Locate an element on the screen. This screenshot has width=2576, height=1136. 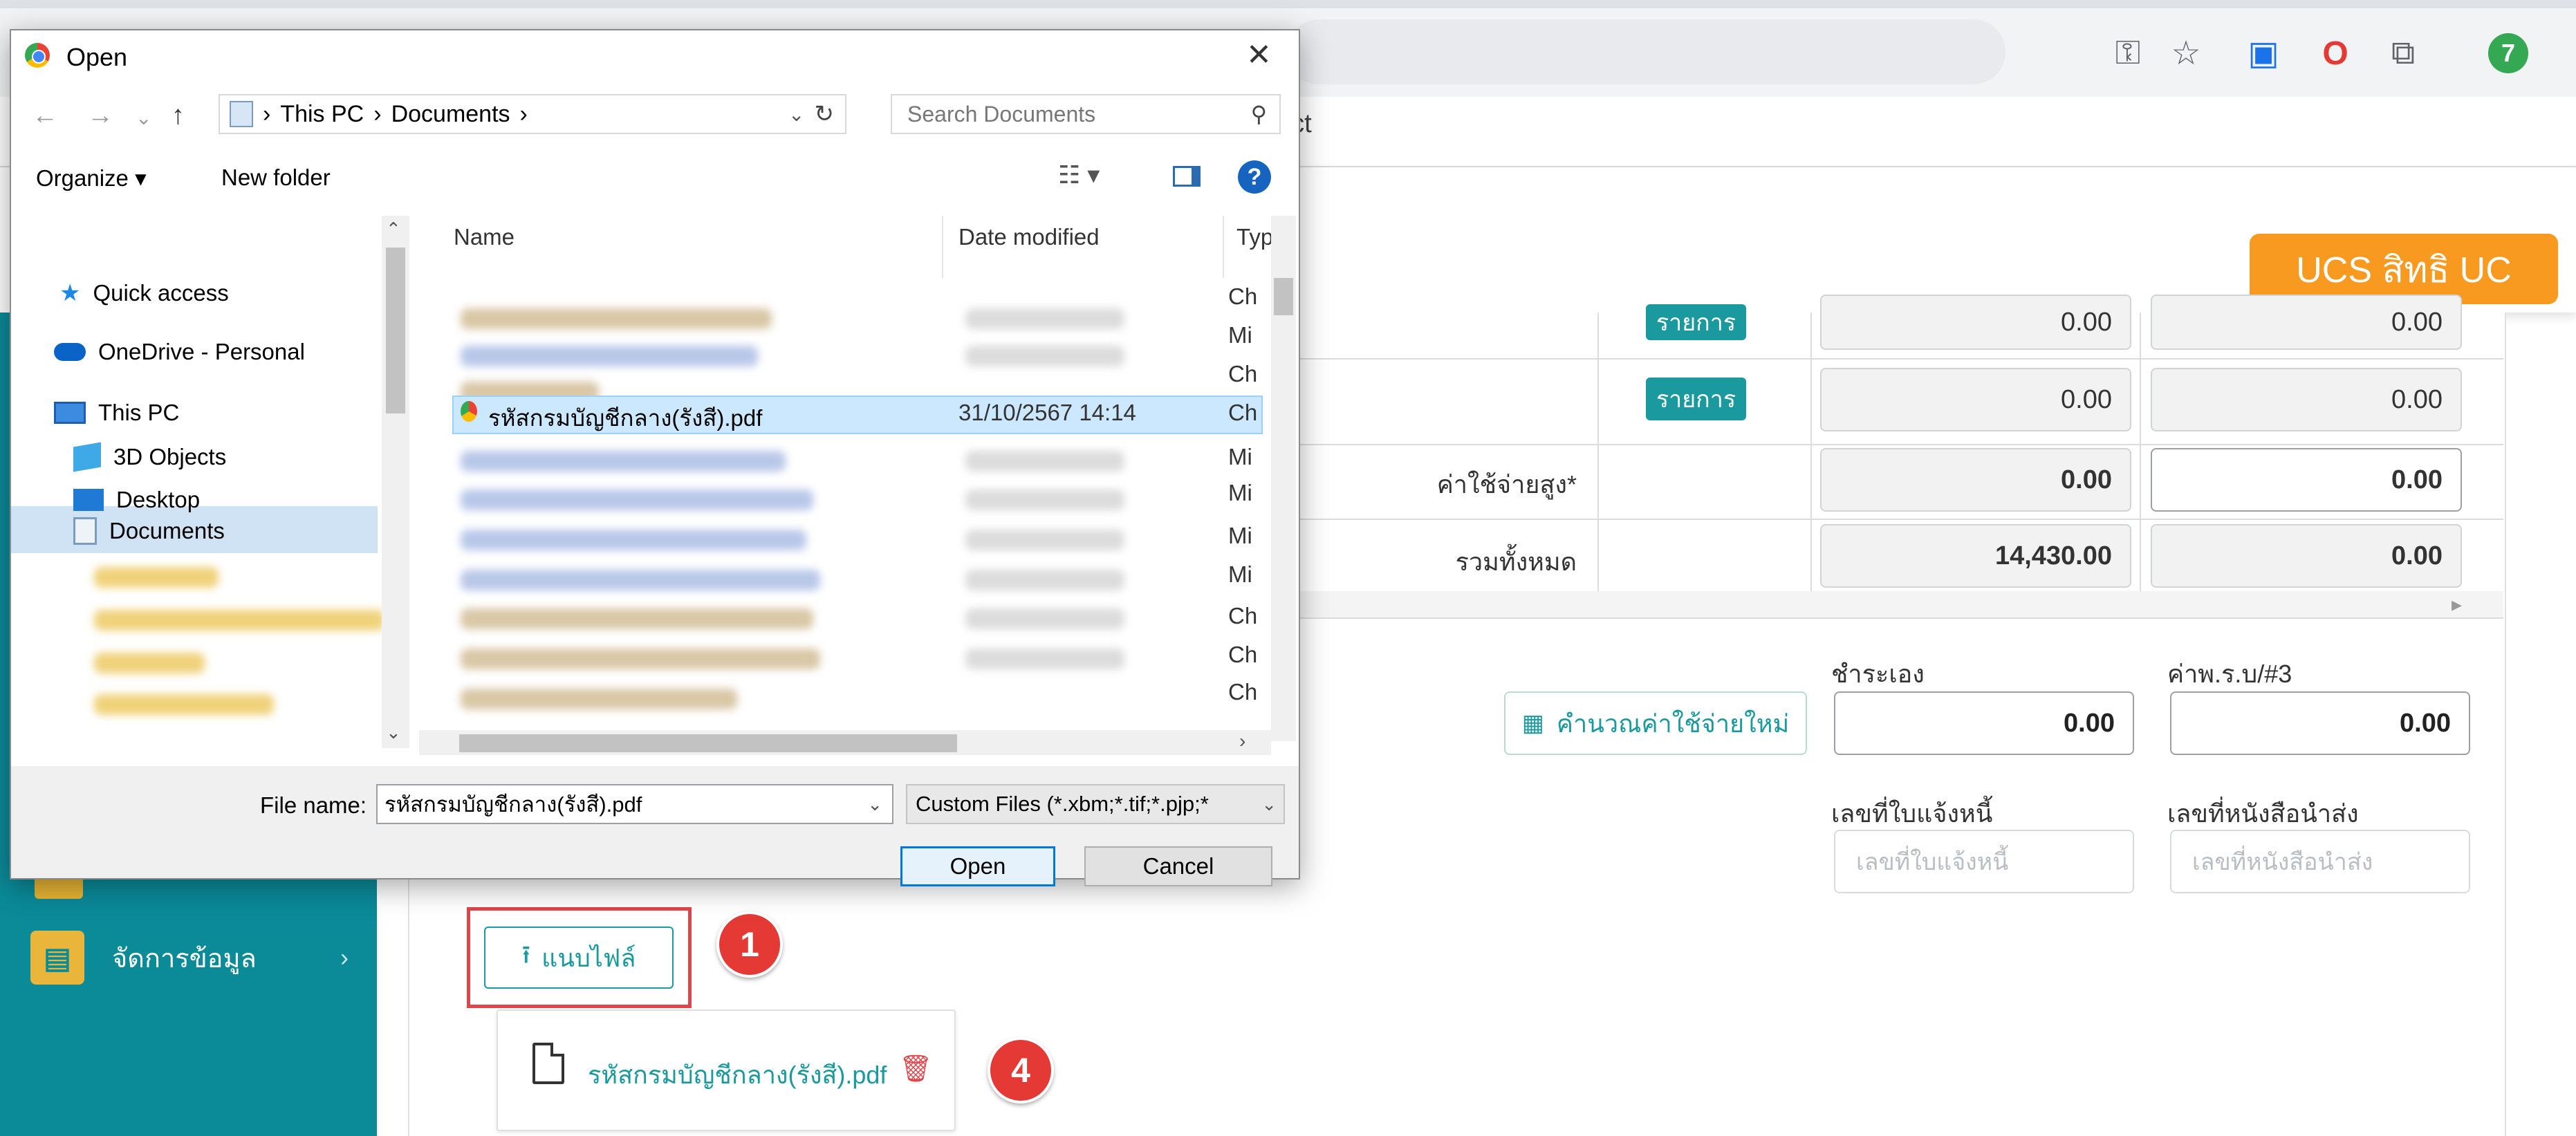
opera-extension-icon: O is located at coordinates (2336, 53).